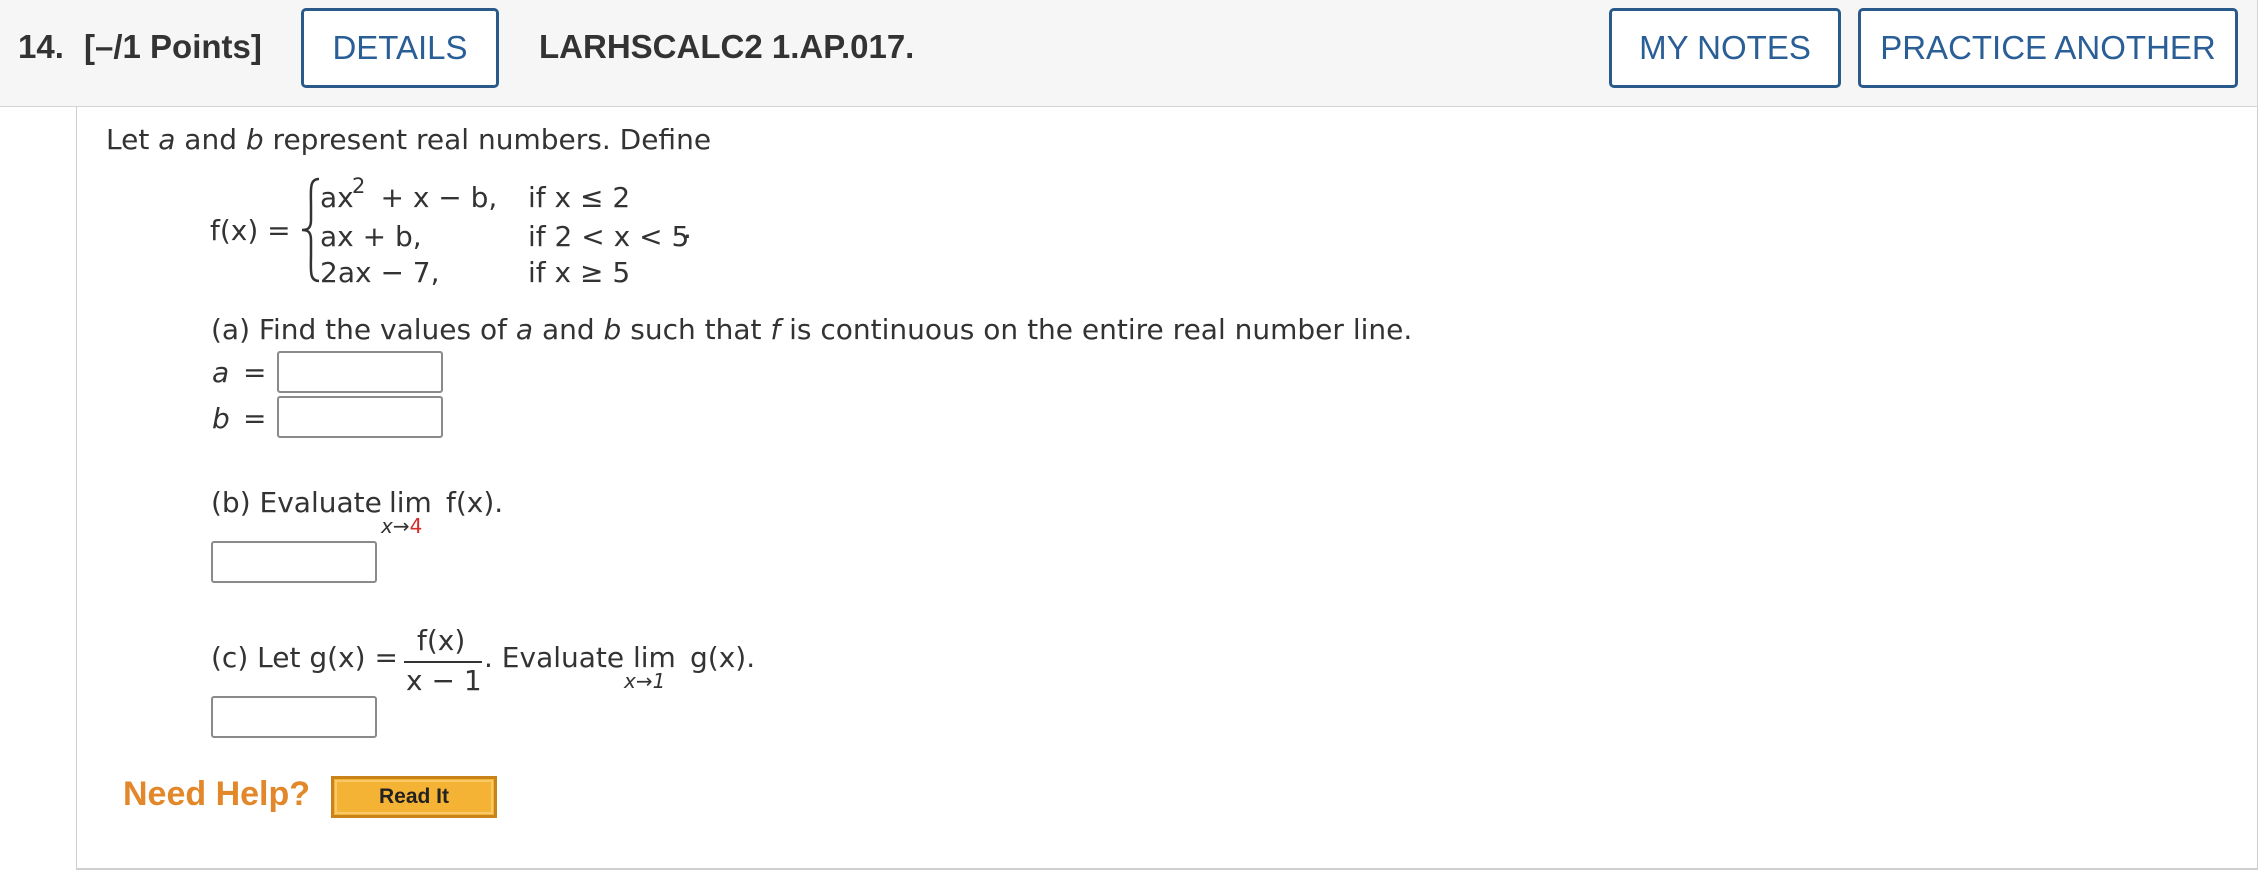 The height and width of the screenshot is (874, 2260). I want to click on intro-part: represent real numbers. Define, so click(487, 139).